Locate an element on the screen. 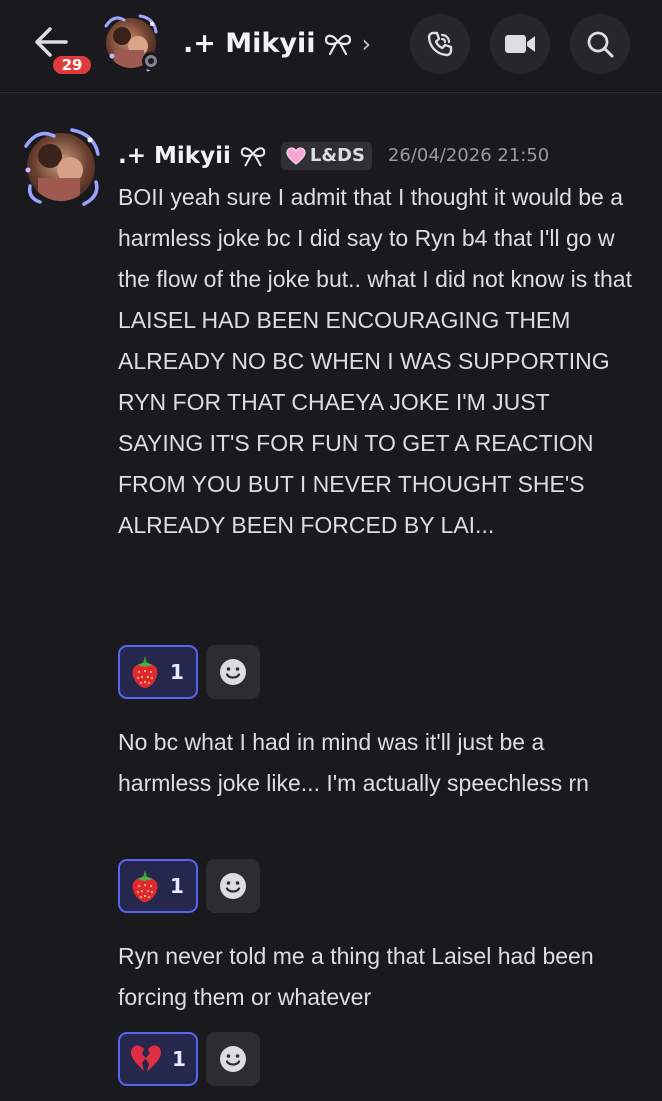 The width and height of the screenshot is (662, 1101). pink-heart-icon is located at coordinates (296, 156).